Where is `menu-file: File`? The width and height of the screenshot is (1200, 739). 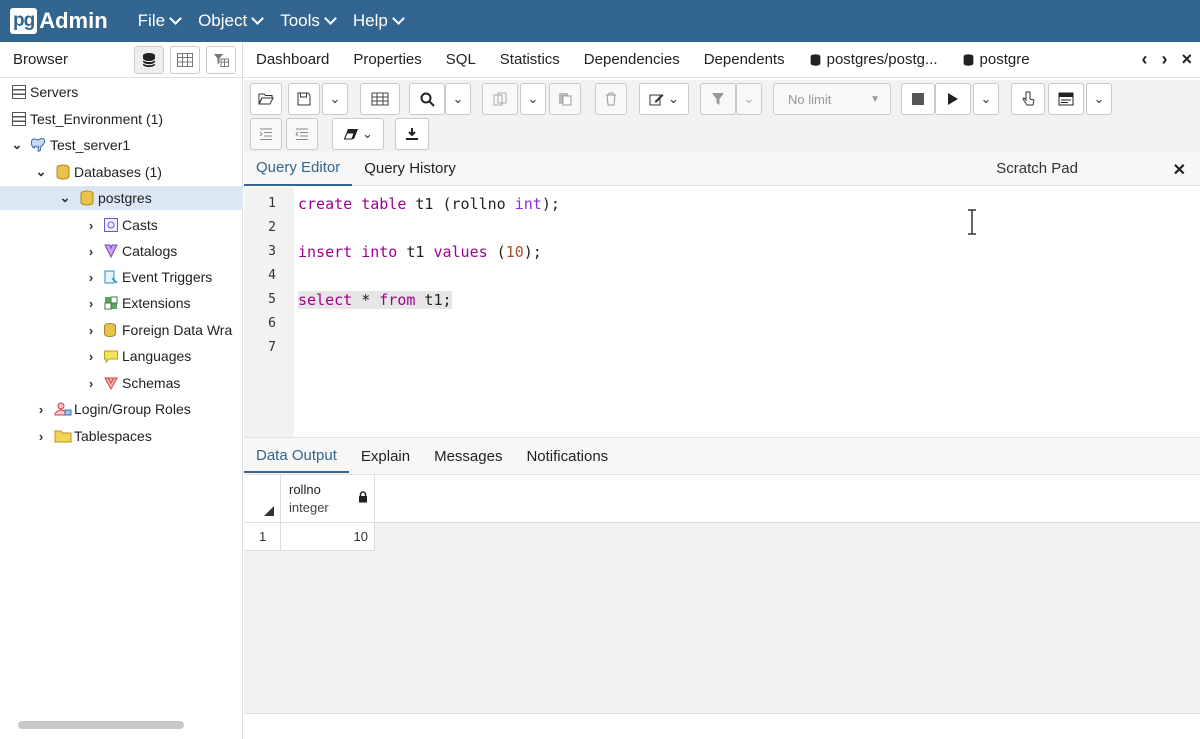
menu-file: File is located at coordinates (160, 21).